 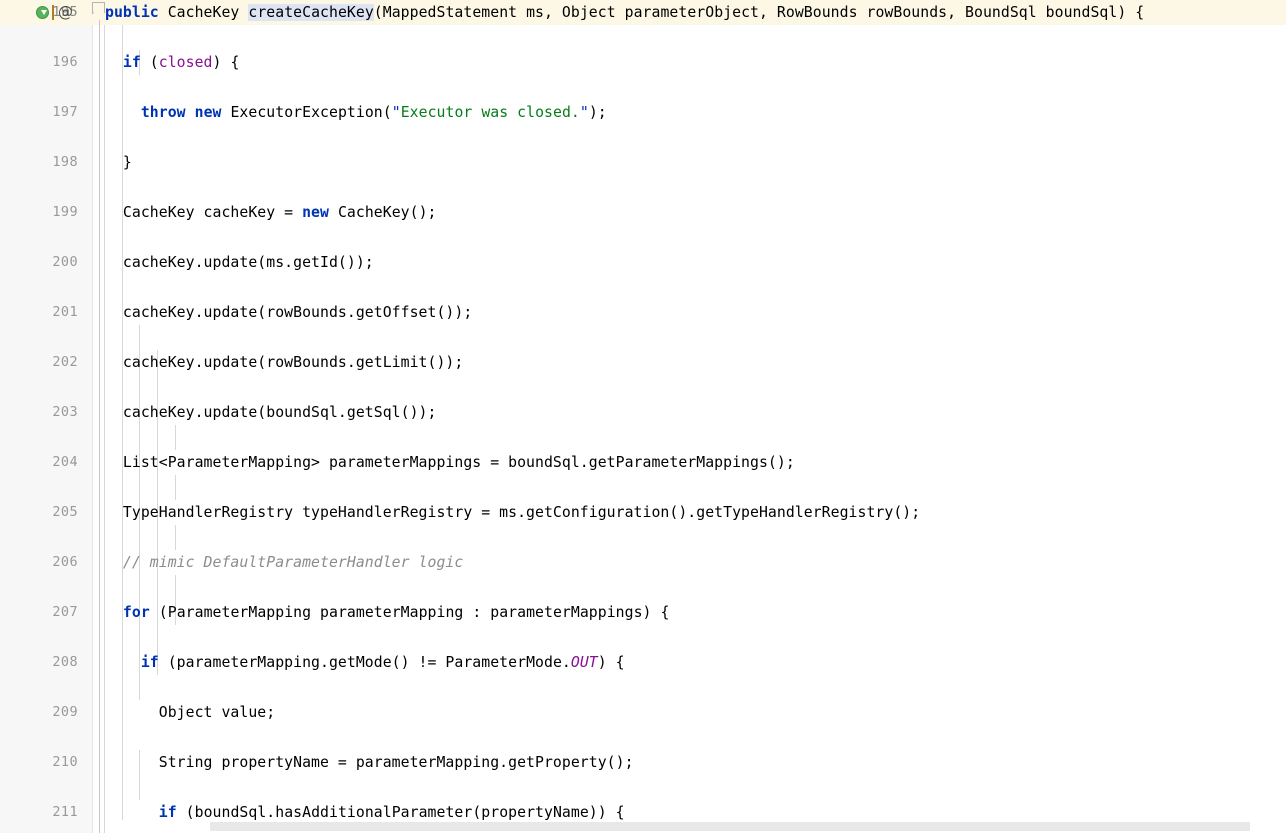 What do you see at coordinates (643, 412) in the screenshot?
I see `code-line: 203 cacheKey.update(boundSql.getSql());` at bounding box center [643, 412].